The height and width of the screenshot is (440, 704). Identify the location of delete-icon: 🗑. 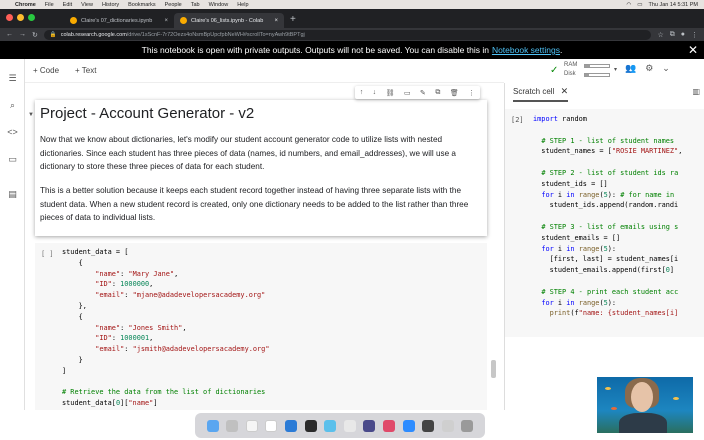
(454, 93).